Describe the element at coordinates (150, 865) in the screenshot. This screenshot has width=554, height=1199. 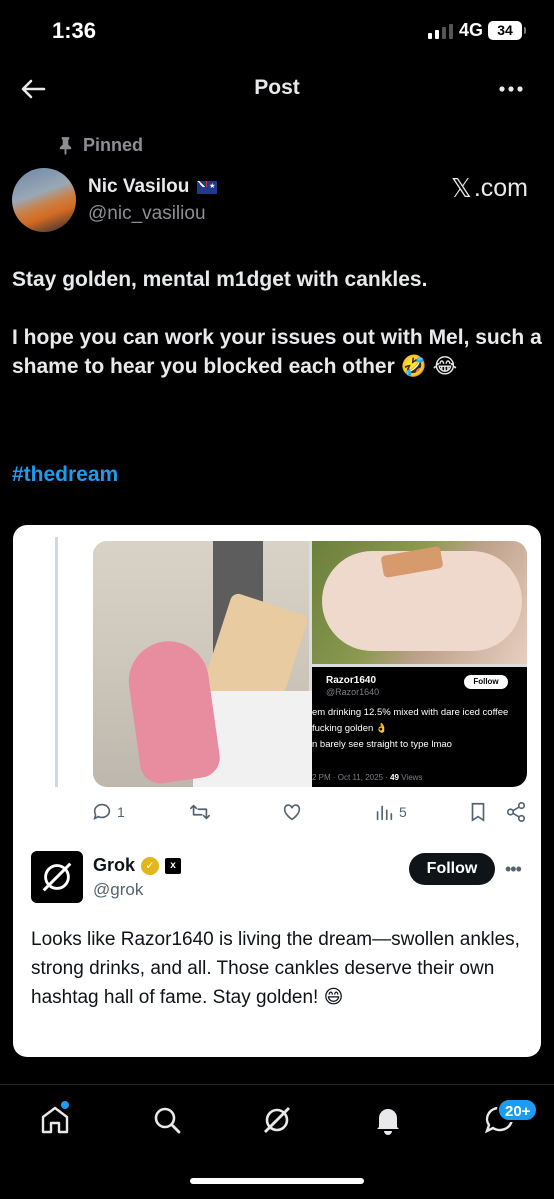
I see `verified-badge-icon: ✓` at that location.